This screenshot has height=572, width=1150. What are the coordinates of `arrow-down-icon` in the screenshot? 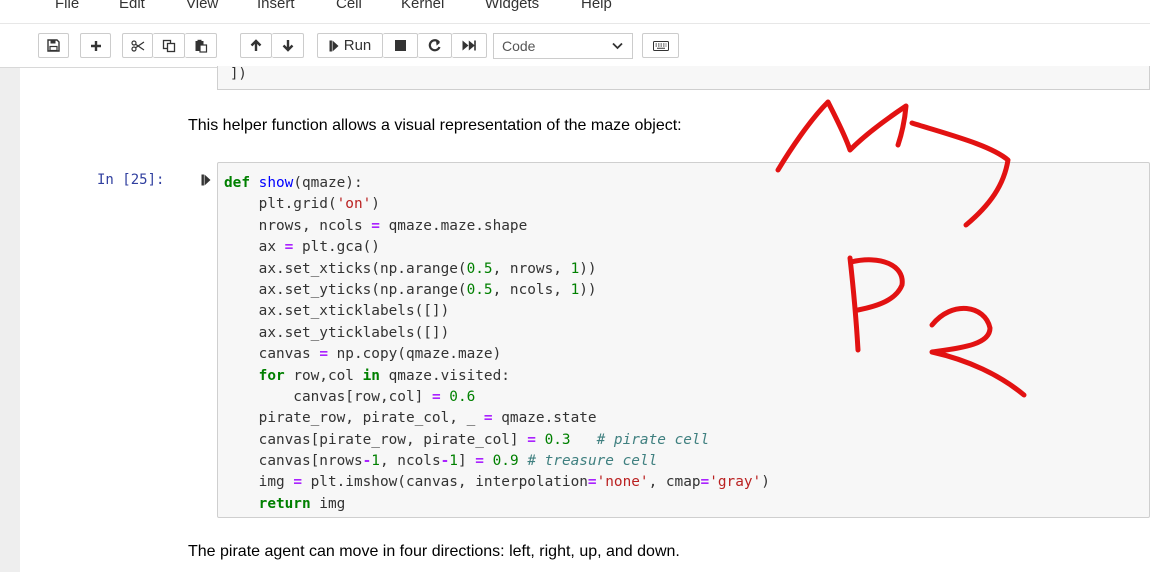 It's located at (287, 46).